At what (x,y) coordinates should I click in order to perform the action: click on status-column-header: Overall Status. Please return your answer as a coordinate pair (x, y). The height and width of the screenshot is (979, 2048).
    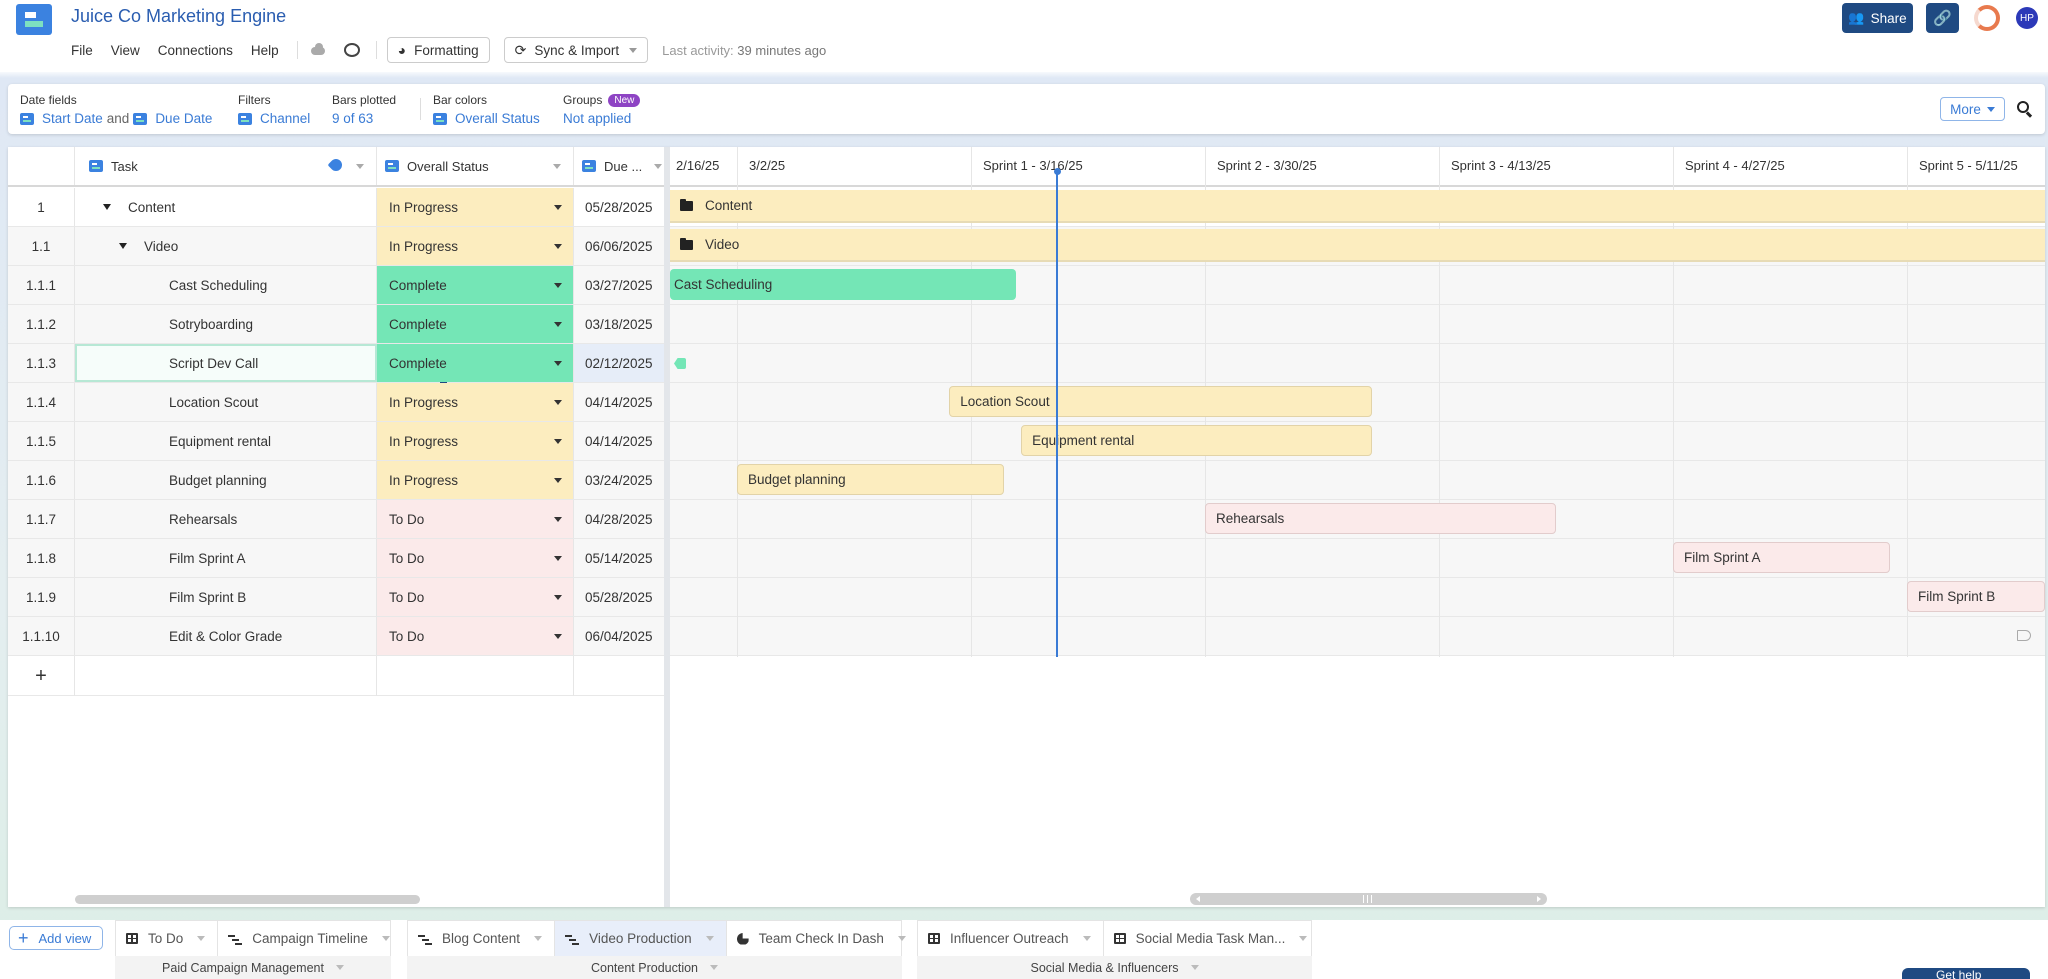
    Looking at the image, I should click on (475, 166).